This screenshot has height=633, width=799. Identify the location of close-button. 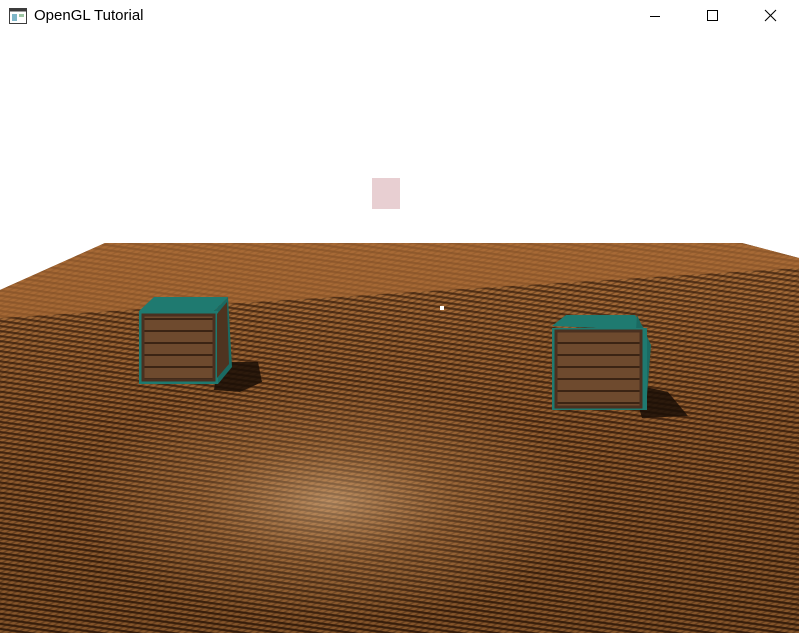
(770, 16).